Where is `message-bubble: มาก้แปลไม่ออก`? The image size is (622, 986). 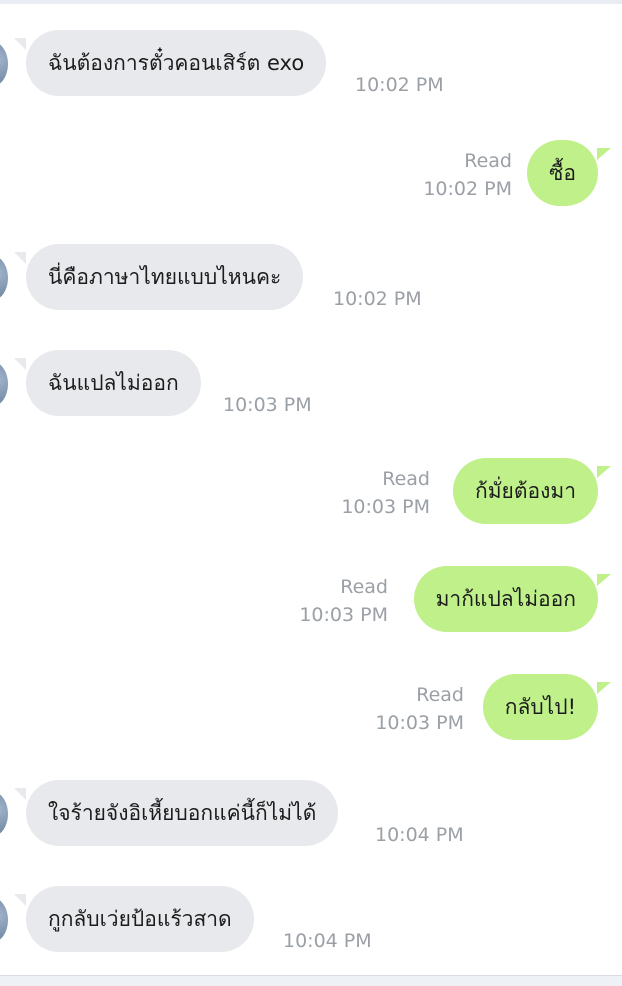
message-bubble: มาก้แปลไม่ออก is located at coordinates (505, 599).